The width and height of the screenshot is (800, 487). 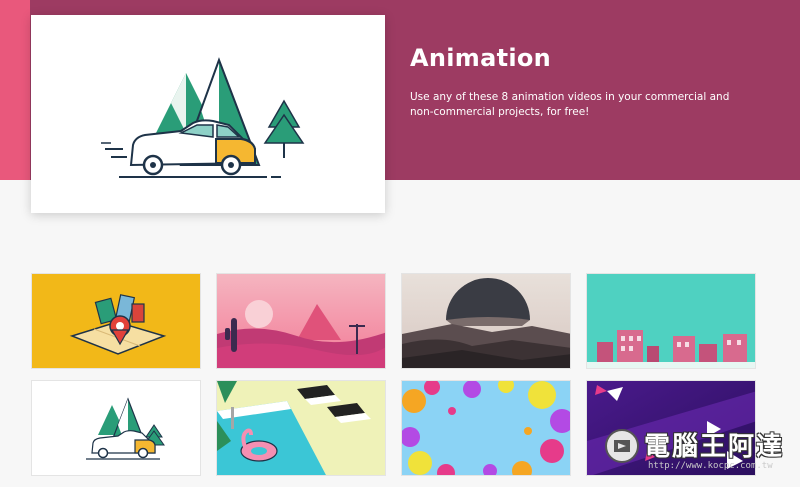 What do you see at coordinates (622, 446) in the screenshot?
I see `watermark-emblem-icon` at bounding box center [622, 446].